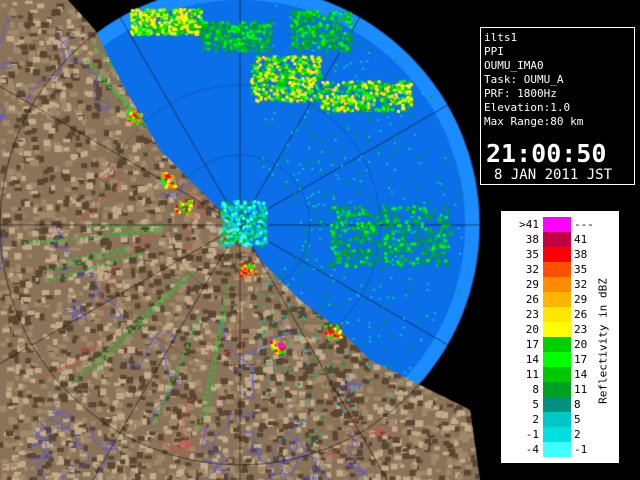 The height and width of the screenshot is (480, 640). I want to click on legend-lower-bound: 5, so click(535, 404).